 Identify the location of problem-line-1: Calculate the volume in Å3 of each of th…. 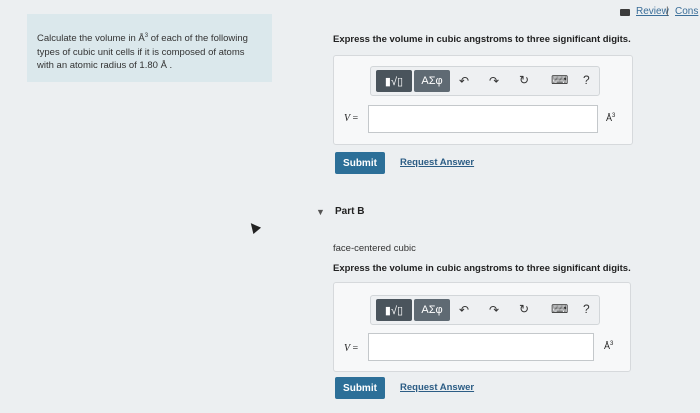
(142, 39).